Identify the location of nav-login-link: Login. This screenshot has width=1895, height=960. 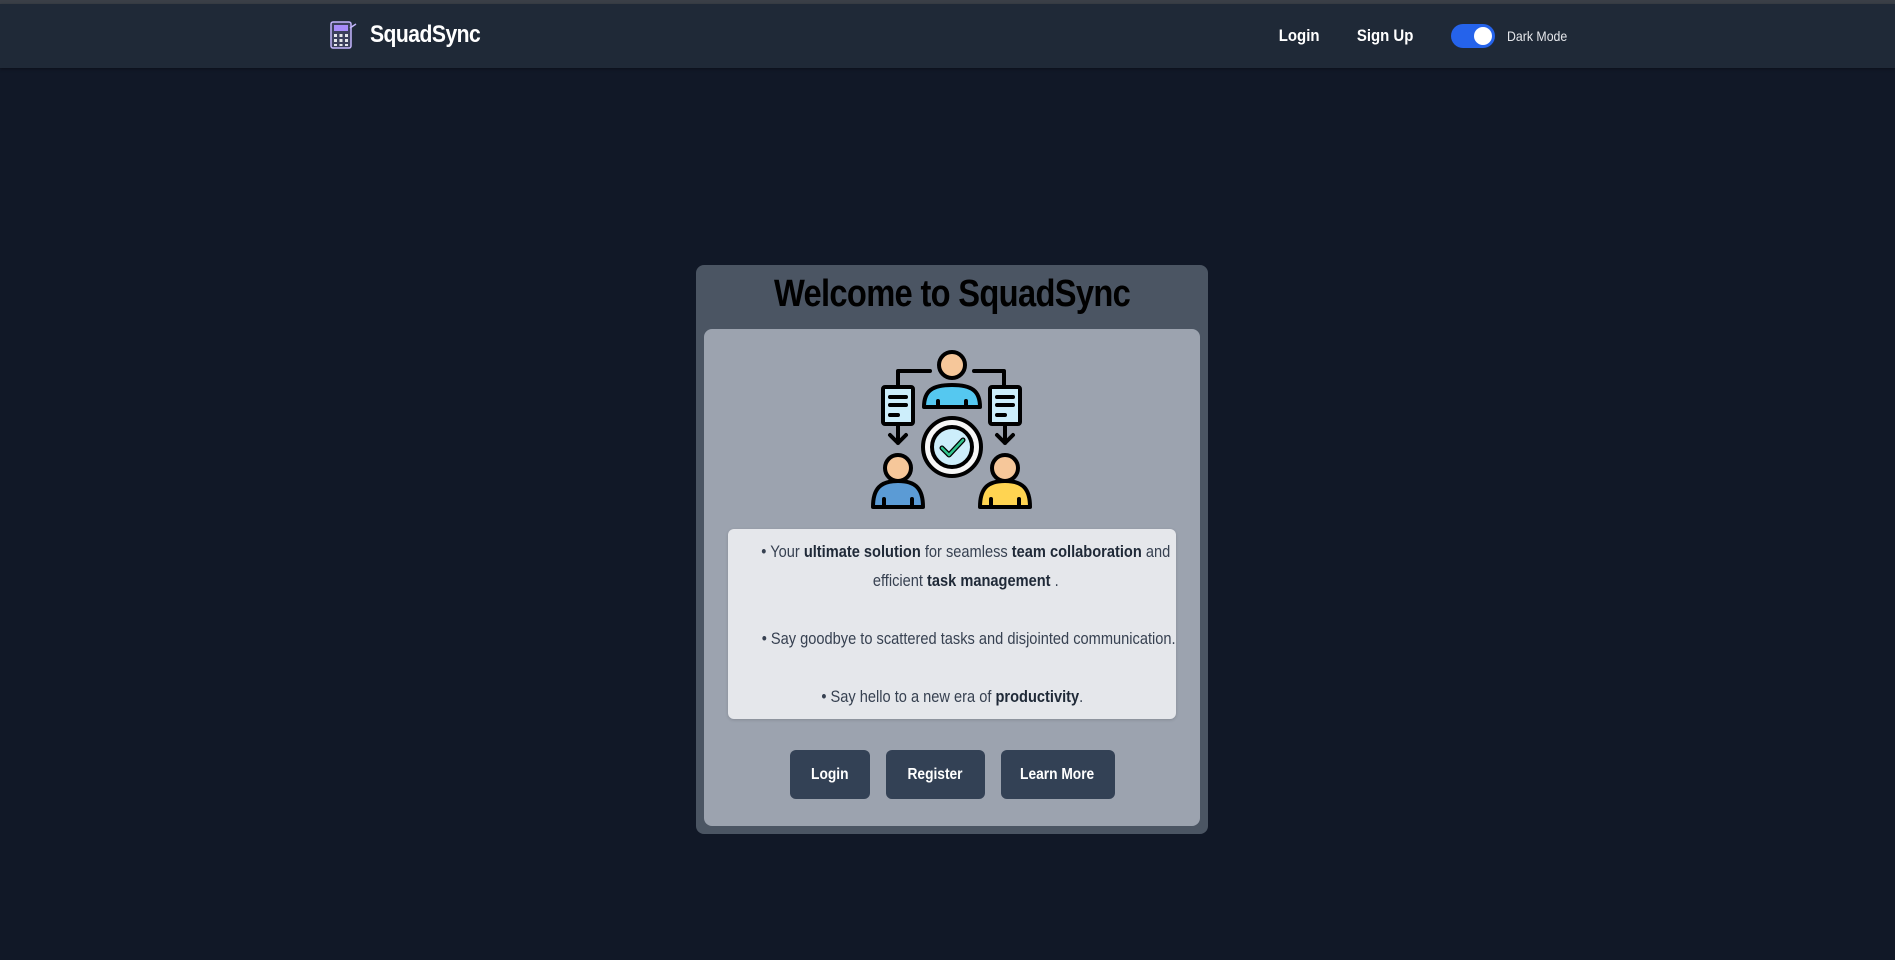
(1299, 36).